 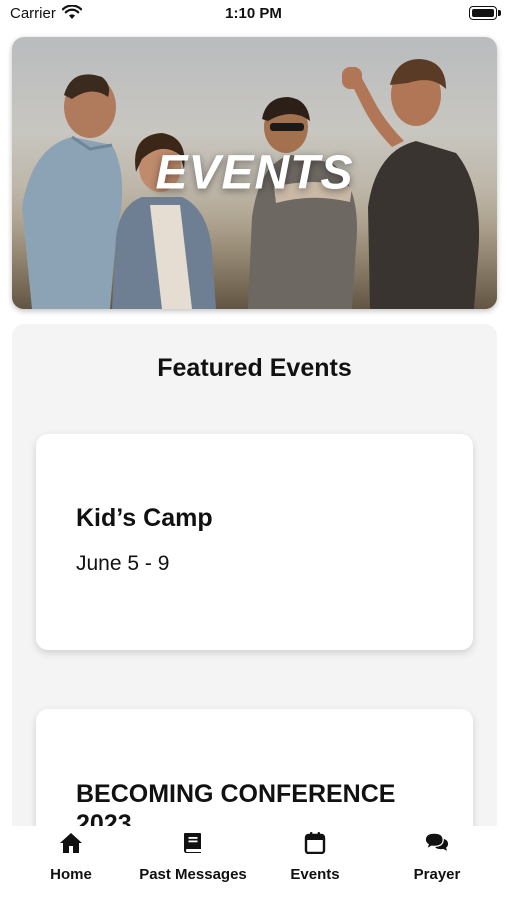 What do you see at coordinates (485, 13) in the screenshot?
I see `battery-icon` at bounding box center [485, 13].